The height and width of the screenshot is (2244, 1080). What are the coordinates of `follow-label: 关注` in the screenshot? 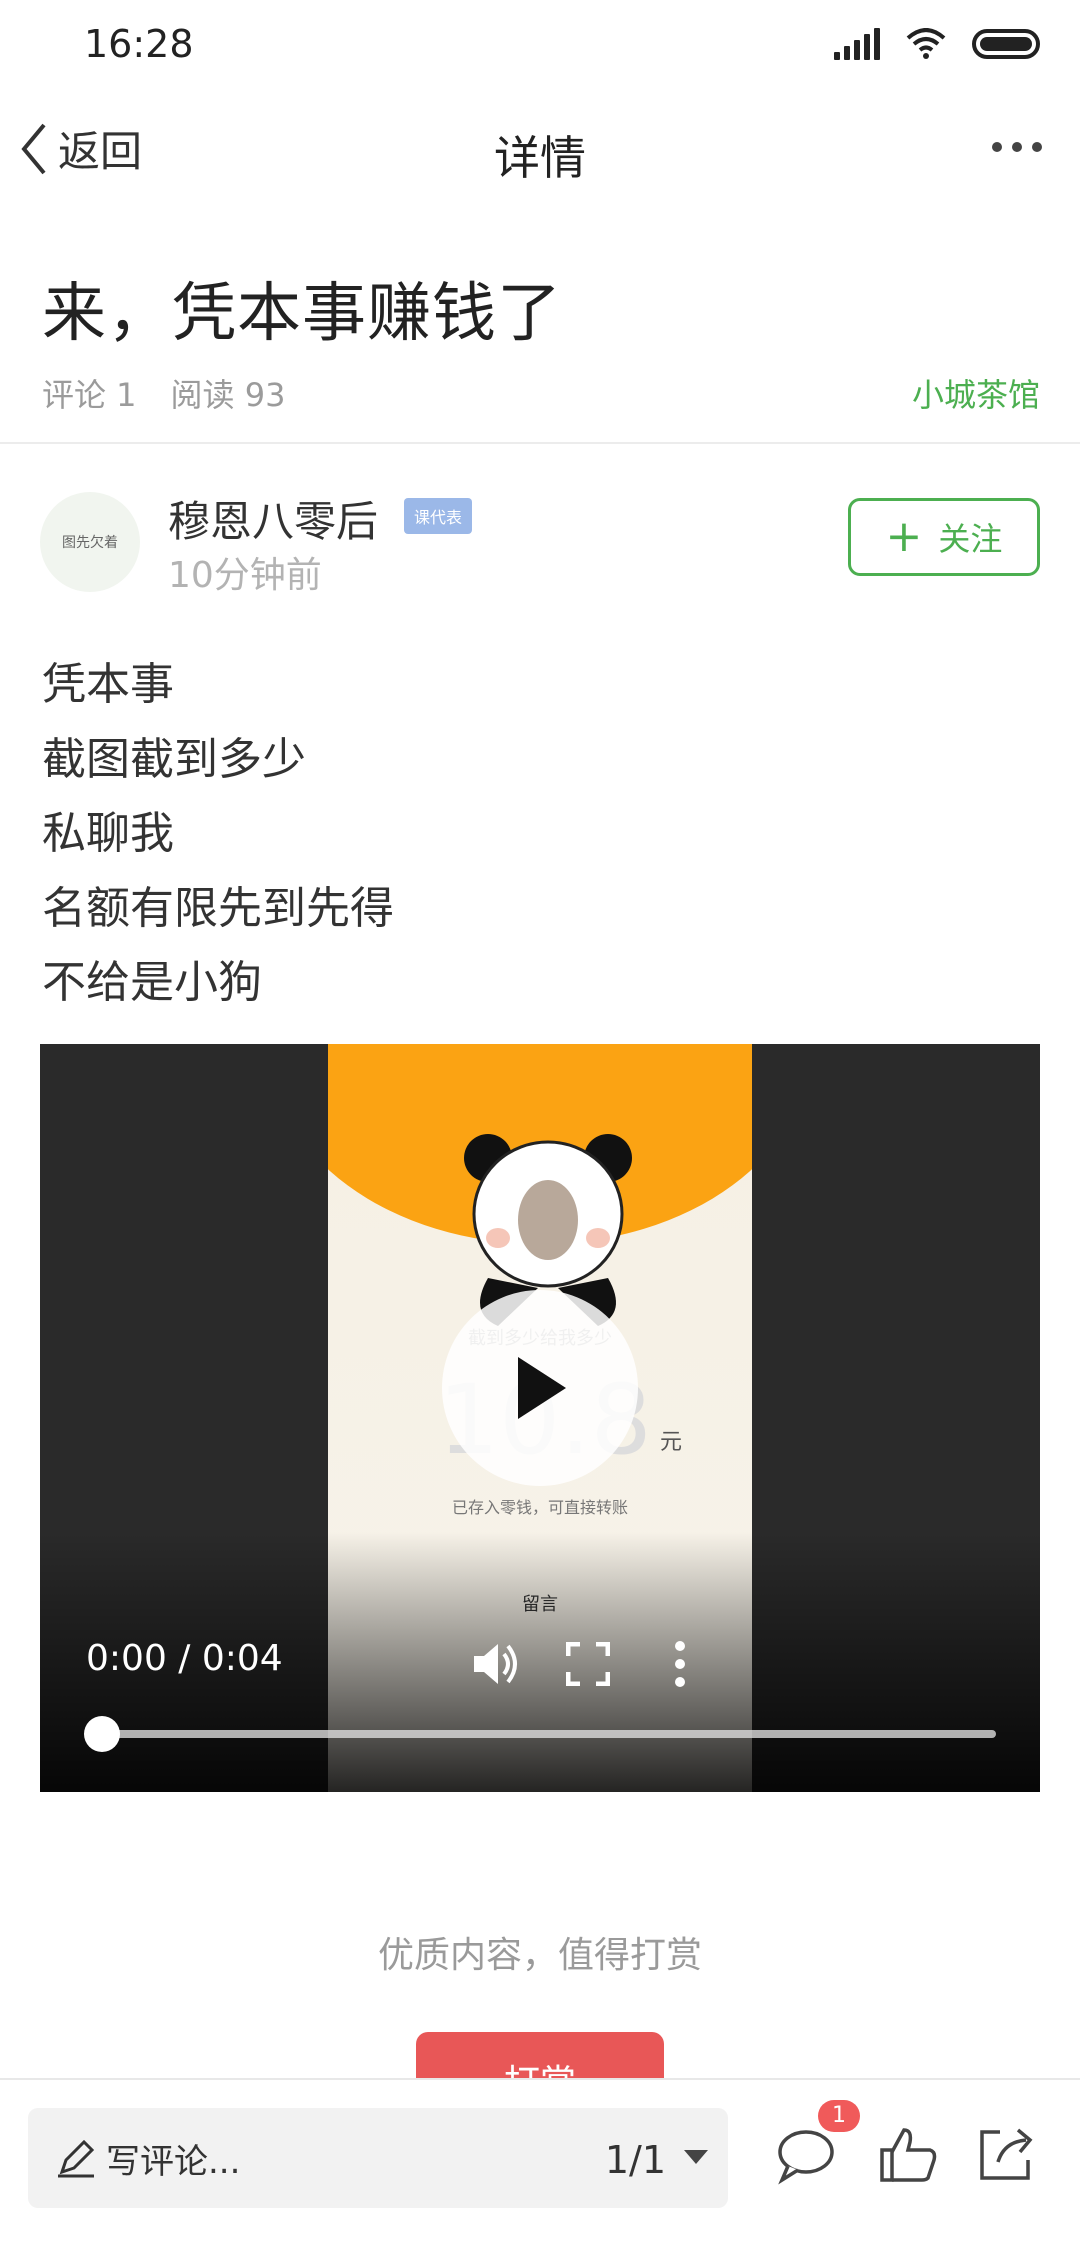 It's located at (970, 539).